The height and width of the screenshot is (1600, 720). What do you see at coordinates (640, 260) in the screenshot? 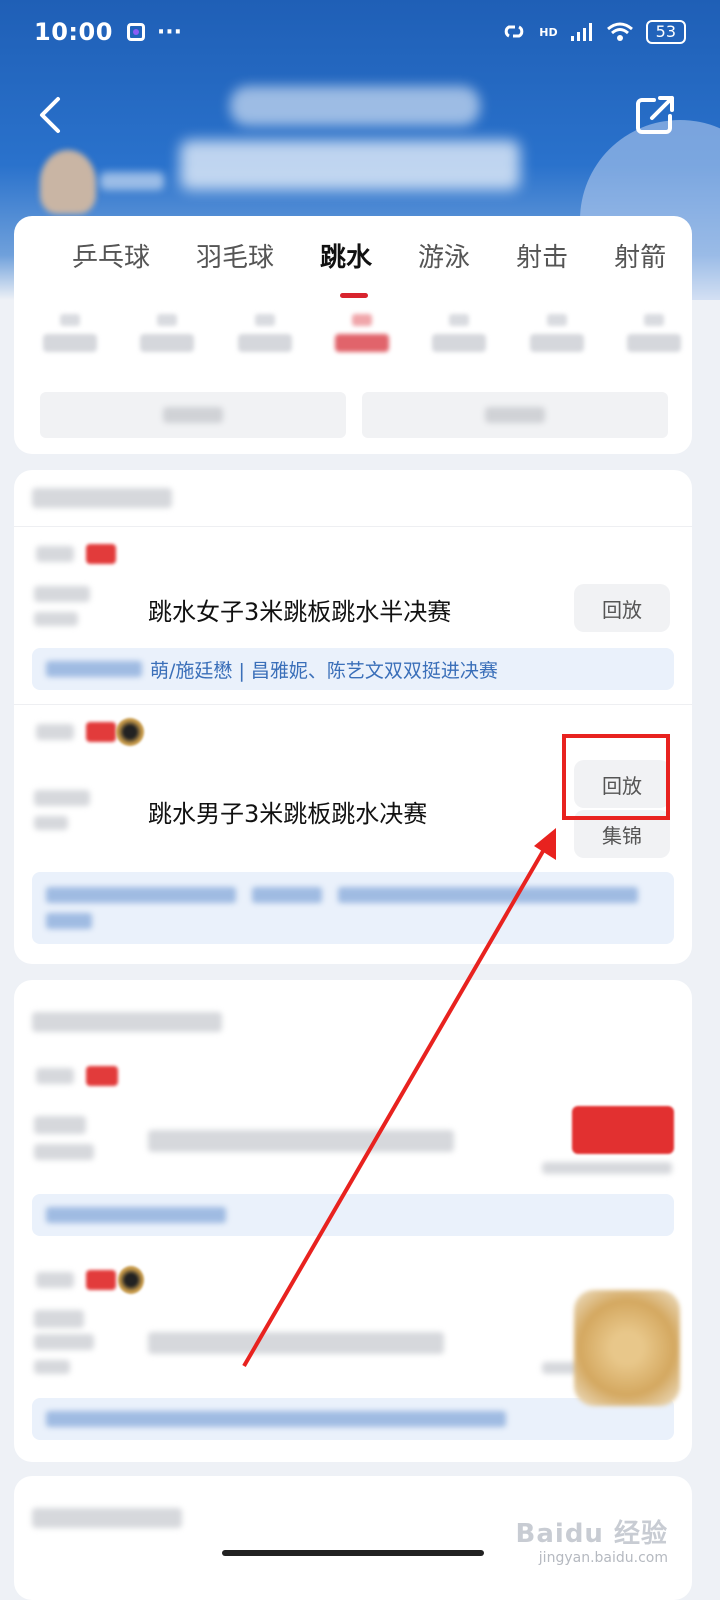
I see `tab-archery: 射箭` at bounding box center [640, 260].